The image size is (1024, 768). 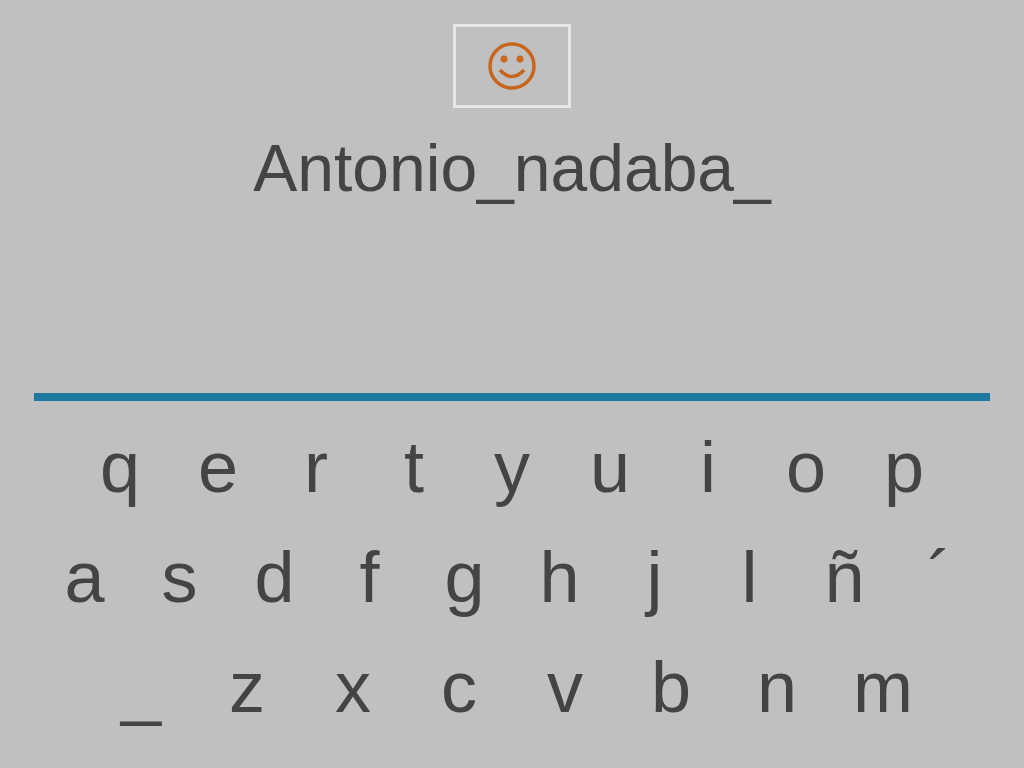 What do you see at coordinates (654, 577) in the screenshot?
I see `letter-key: j` at bounding box center [654, 577].